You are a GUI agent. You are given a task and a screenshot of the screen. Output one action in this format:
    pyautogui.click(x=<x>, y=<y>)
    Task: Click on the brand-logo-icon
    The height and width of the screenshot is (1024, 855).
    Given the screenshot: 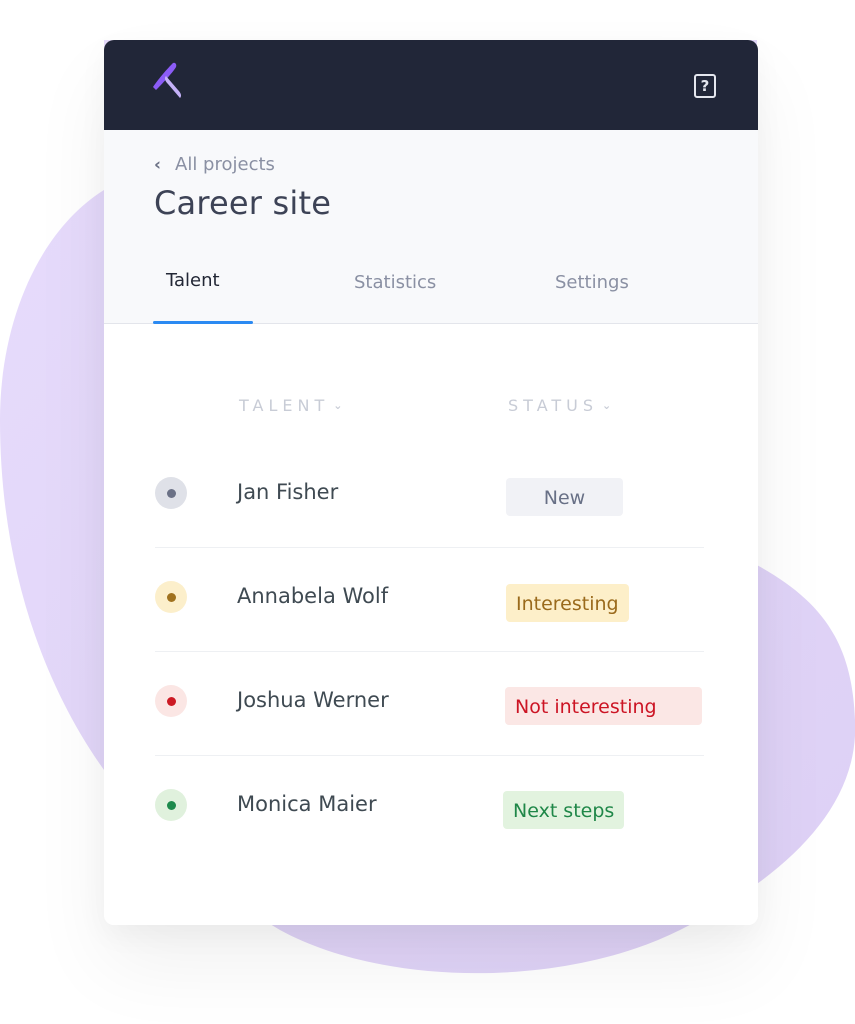 What is the action you would take?
    pyautogui.click(x=174, y=85)
    